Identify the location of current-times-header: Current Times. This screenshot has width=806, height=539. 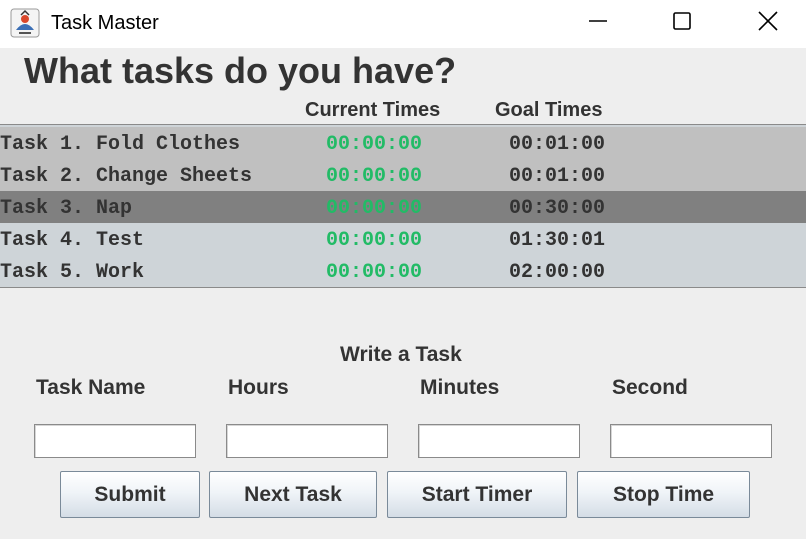
(373, 110).